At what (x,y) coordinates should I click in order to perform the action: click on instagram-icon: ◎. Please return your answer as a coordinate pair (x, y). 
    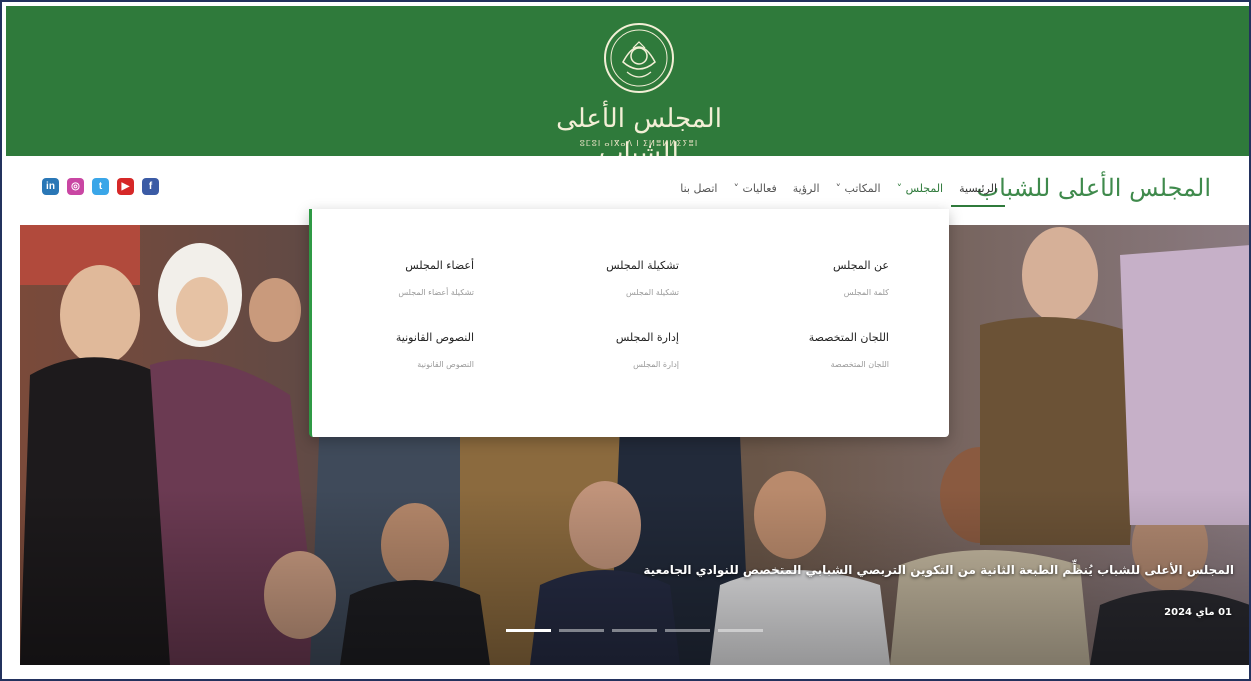
    Looking at the image, I should click on (75, 186).